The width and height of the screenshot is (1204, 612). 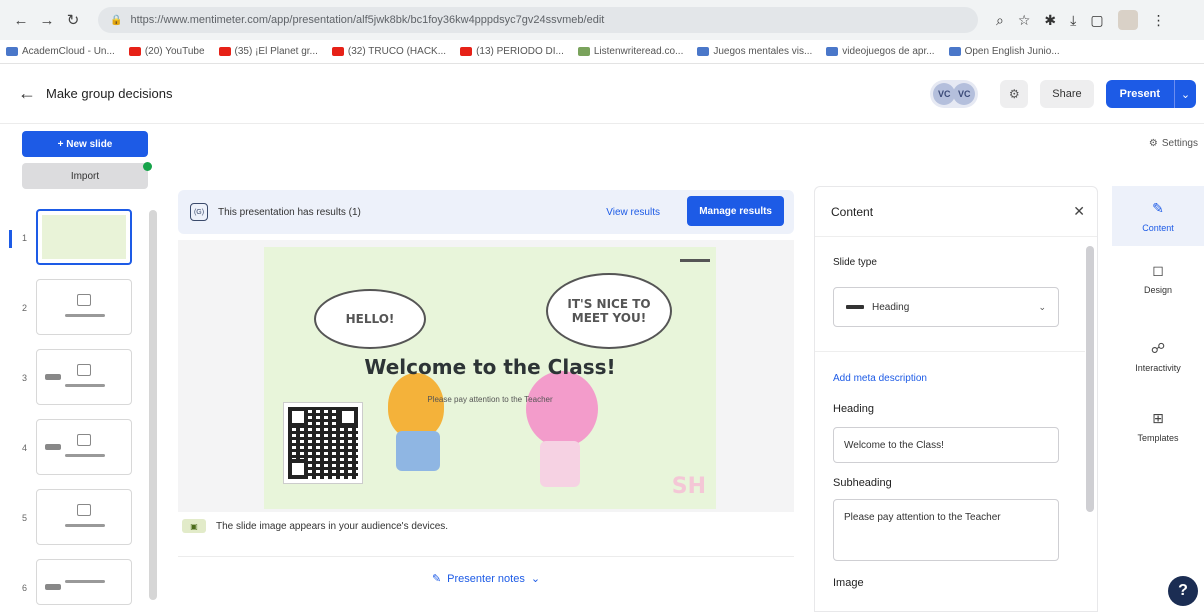 I want to click on tab-templates: ⊞ Templates, so click(x=1158, y=426).